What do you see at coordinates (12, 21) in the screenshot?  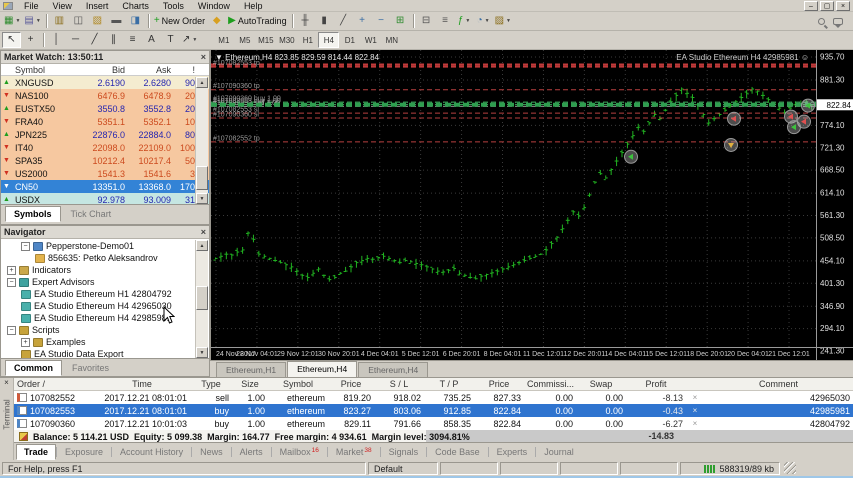 I see `new-chart-button: ▦ ▼` at bounding box center [12, 21].